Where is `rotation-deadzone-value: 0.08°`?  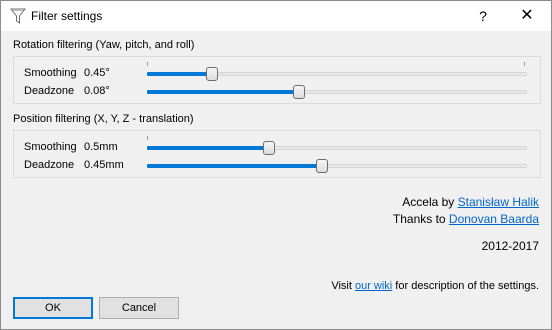 rotation-deadzone-value: 0.08° is located at coordinates (97, 91).